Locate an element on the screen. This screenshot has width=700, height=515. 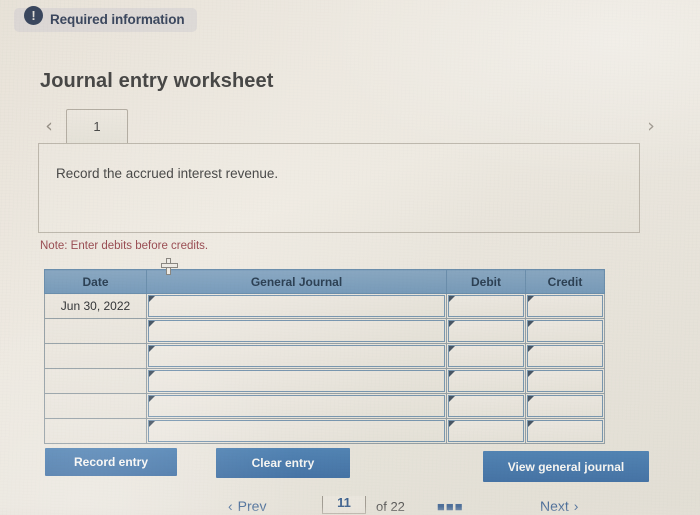
column-header-general-journal: General Journal is located at coordinates (296, 281).